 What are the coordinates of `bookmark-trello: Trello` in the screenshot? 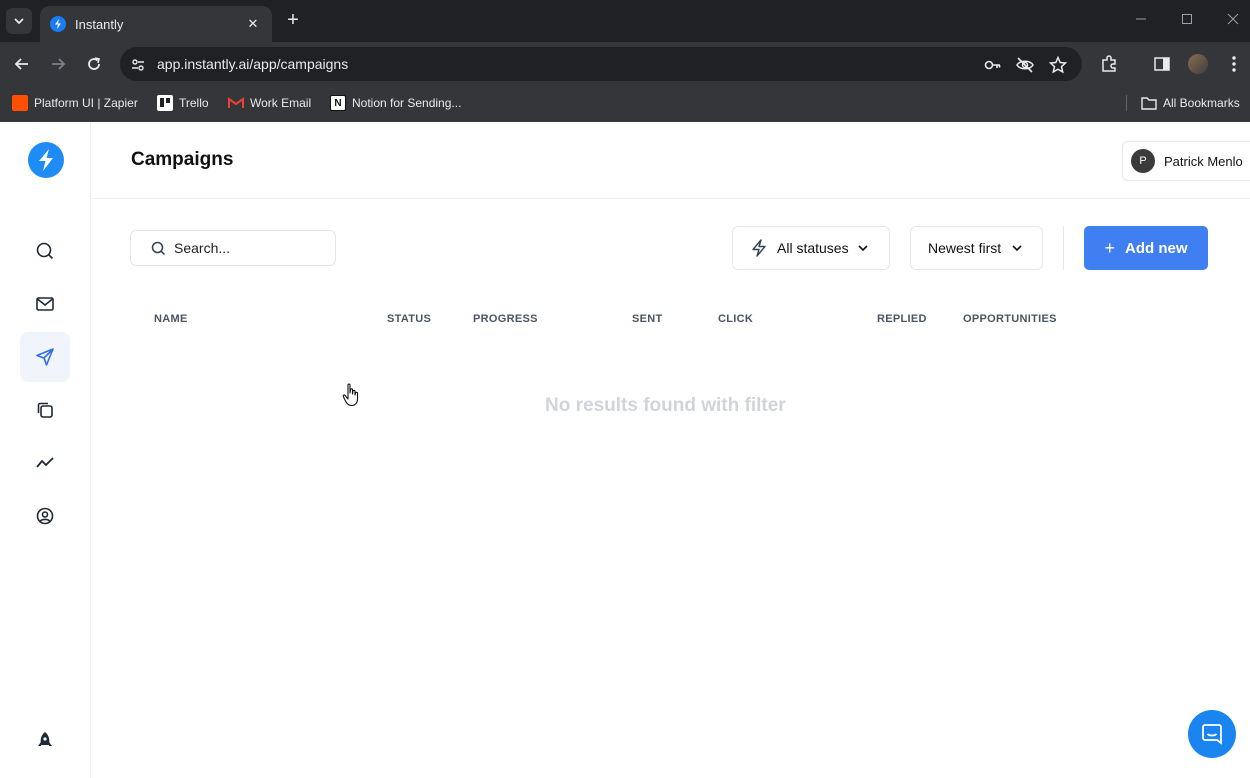 It's located at (183, 103).